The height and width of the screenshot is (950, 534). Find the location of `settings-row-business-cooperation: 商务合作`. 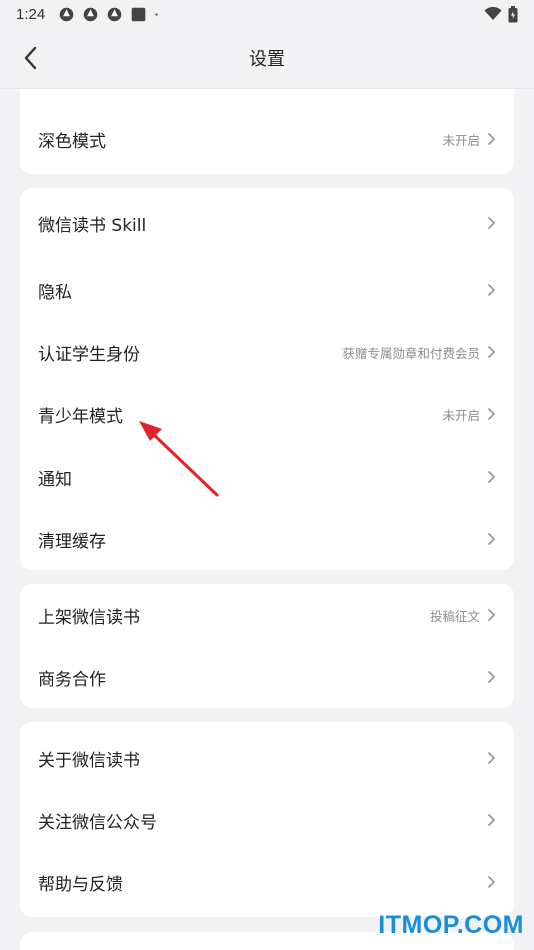

settings-row-business-cooperation: 商务合作 is located at coordinates (267, 677).